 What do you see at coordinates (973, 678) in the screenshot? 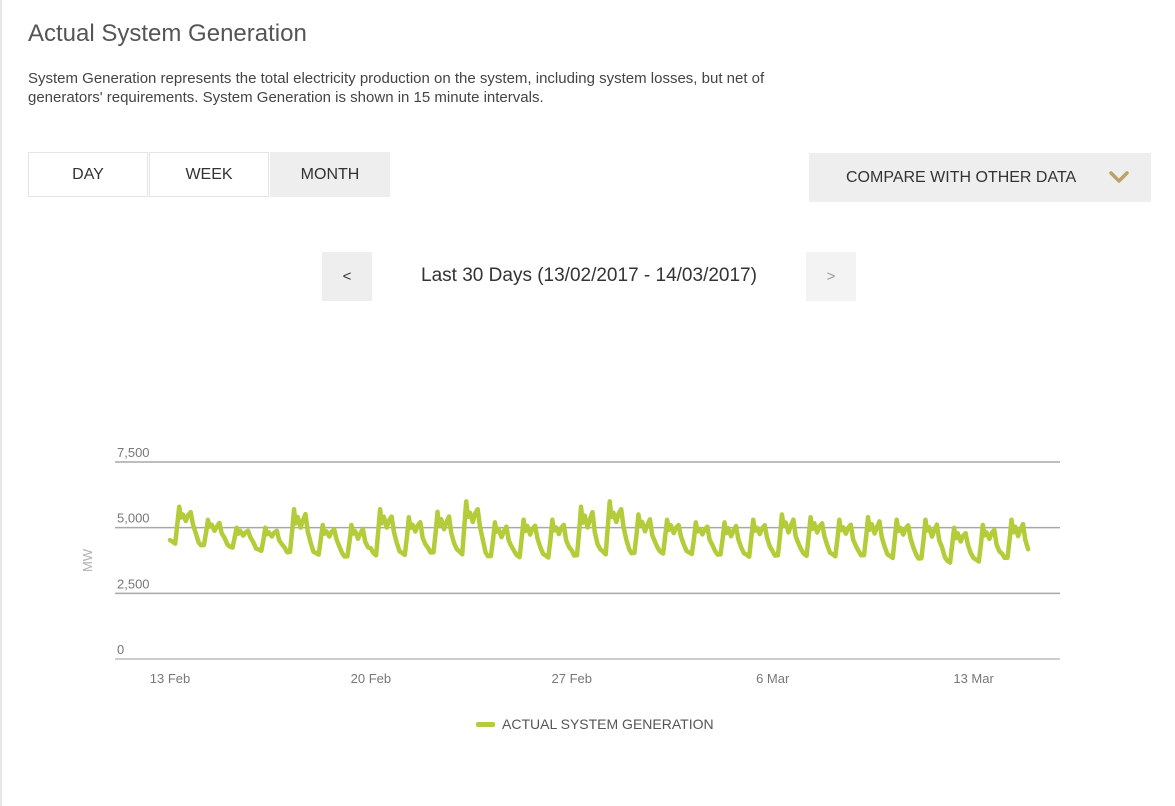
I see `x-tick-label: 13 Mar` at bounding box center [973, 678].